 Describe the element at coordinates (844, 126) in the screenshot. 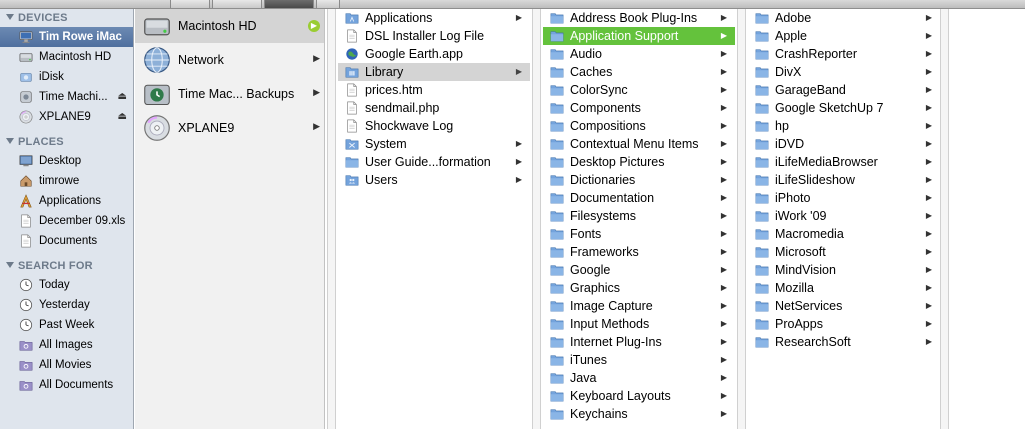

I see `column-item-hp: hp ▶` at that location.